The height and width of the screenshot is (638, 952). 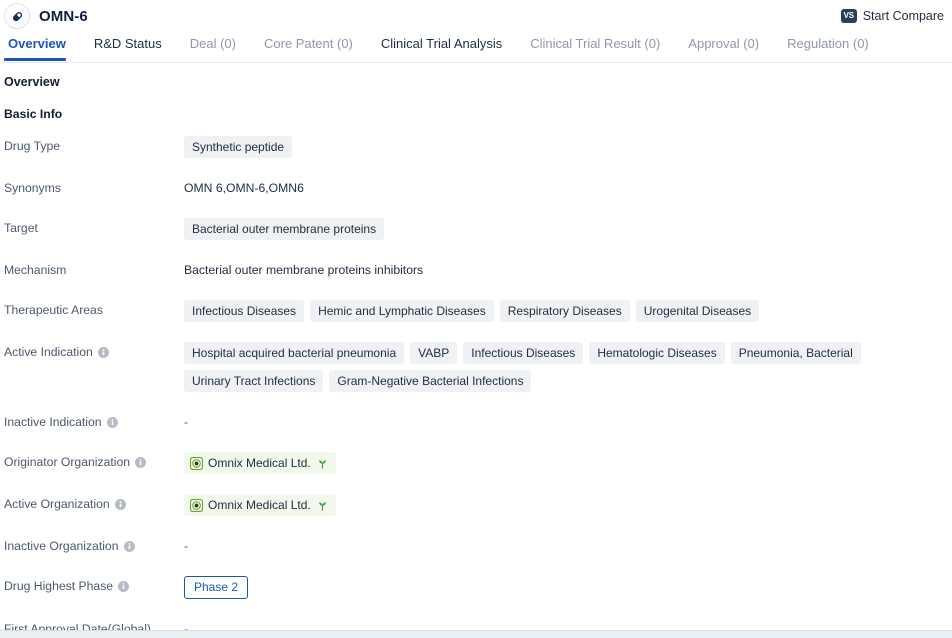 I want to click on section-title-overview: Overview, so click(x=32, y=82).